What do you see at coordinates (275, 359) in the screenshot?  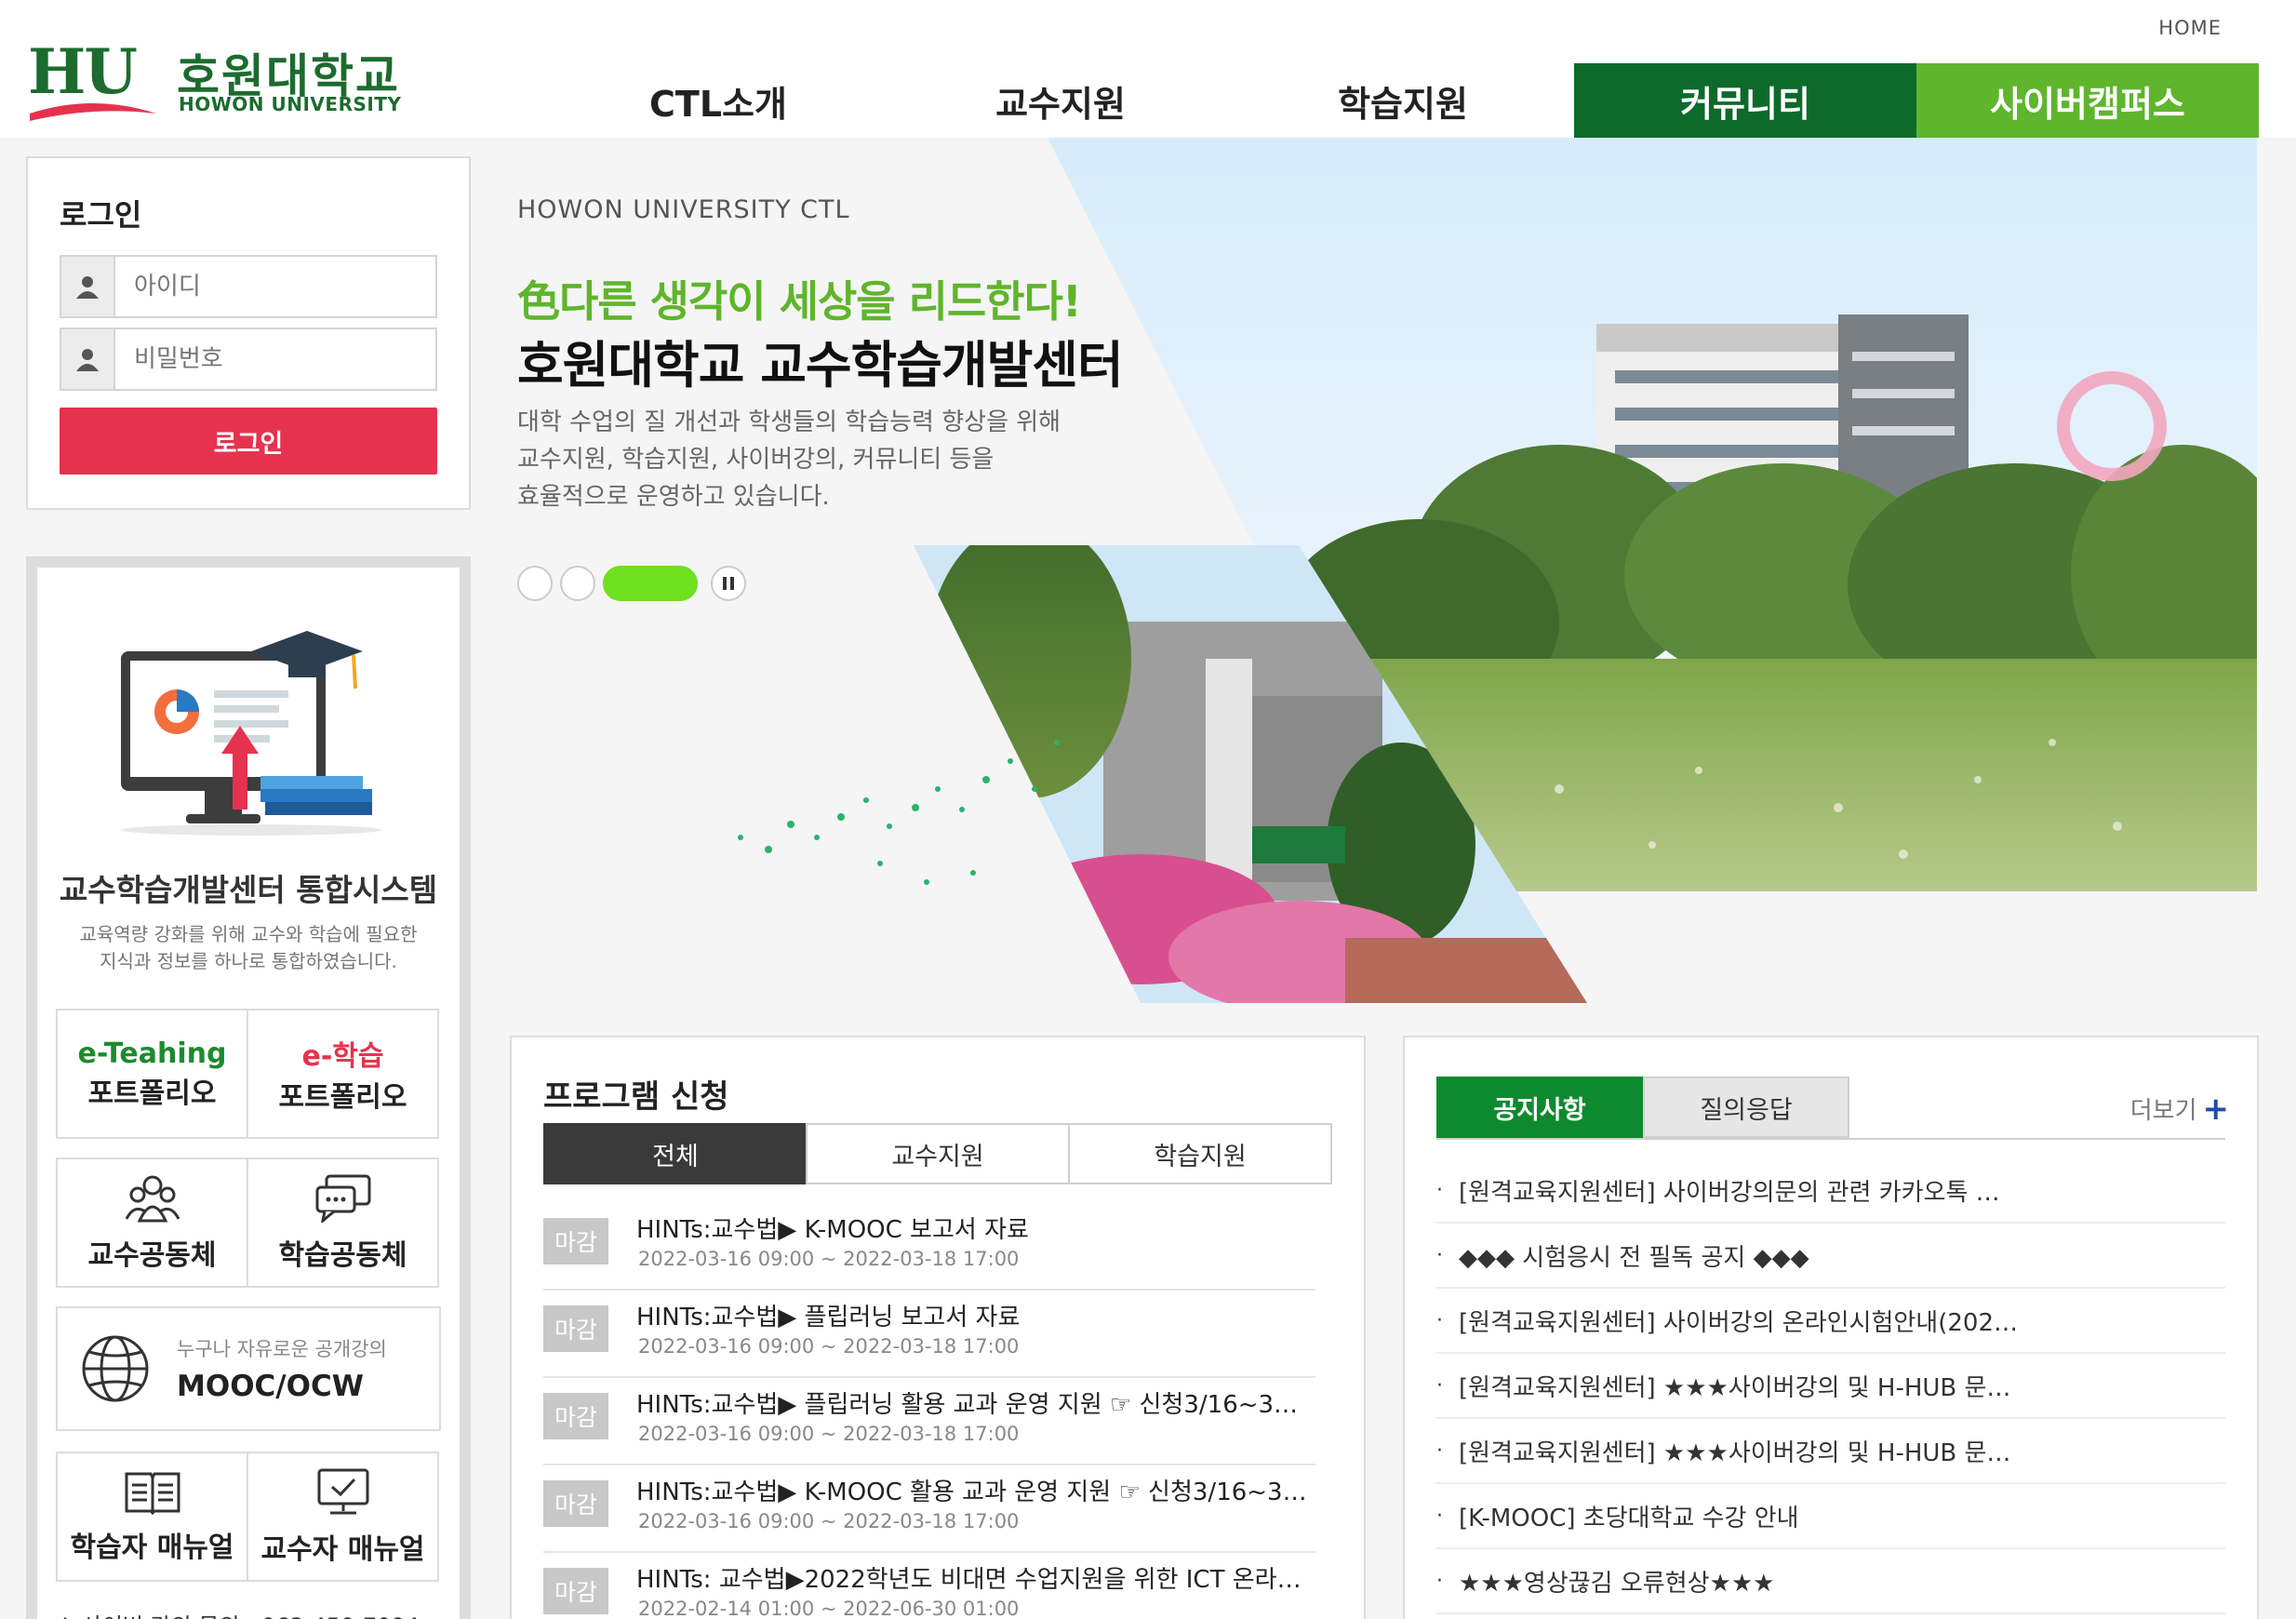 I see `password-input` at bounding box center [275, 359].